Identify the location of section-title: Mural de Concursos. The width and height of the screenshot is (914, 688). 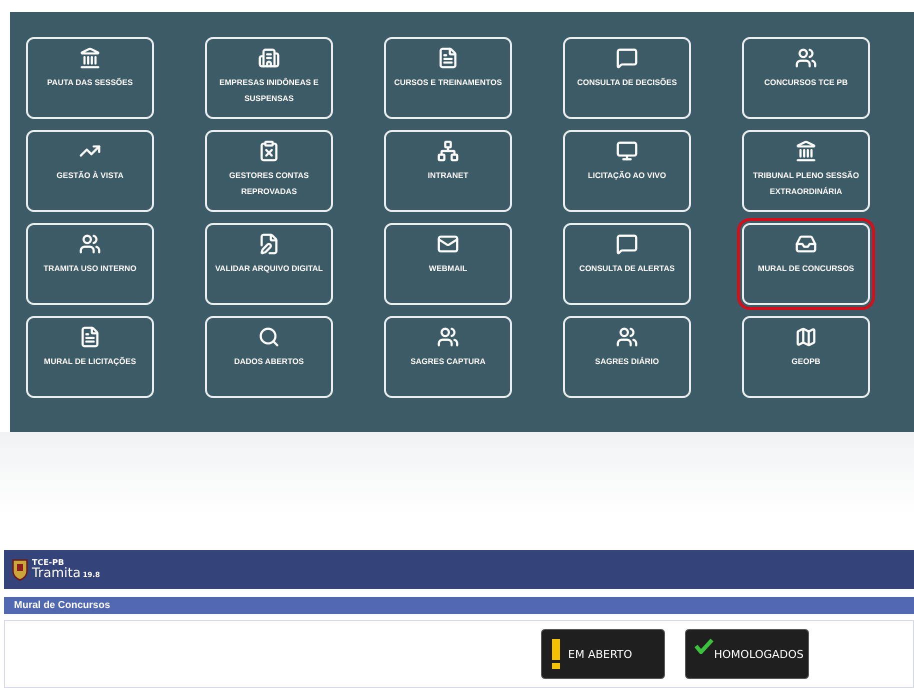
(459, 605).